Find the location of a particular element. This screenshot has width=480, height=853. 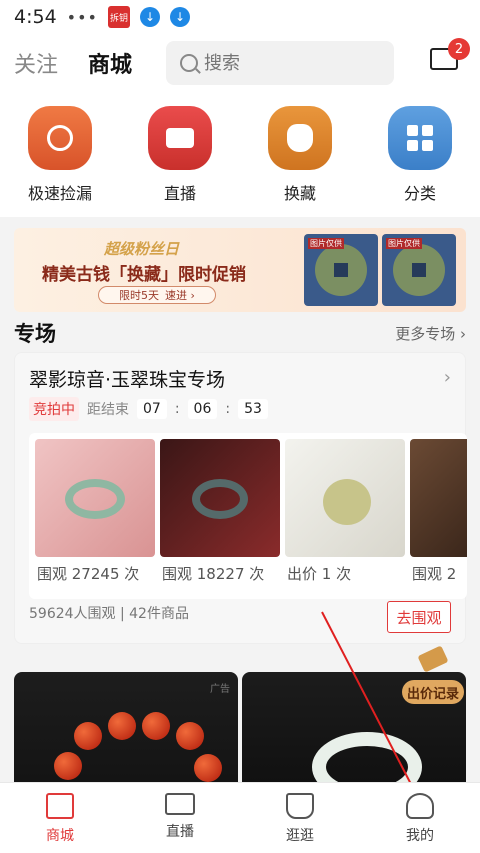

category-flash-deal: 极速捡漏 is located at coordinates (60, 155).